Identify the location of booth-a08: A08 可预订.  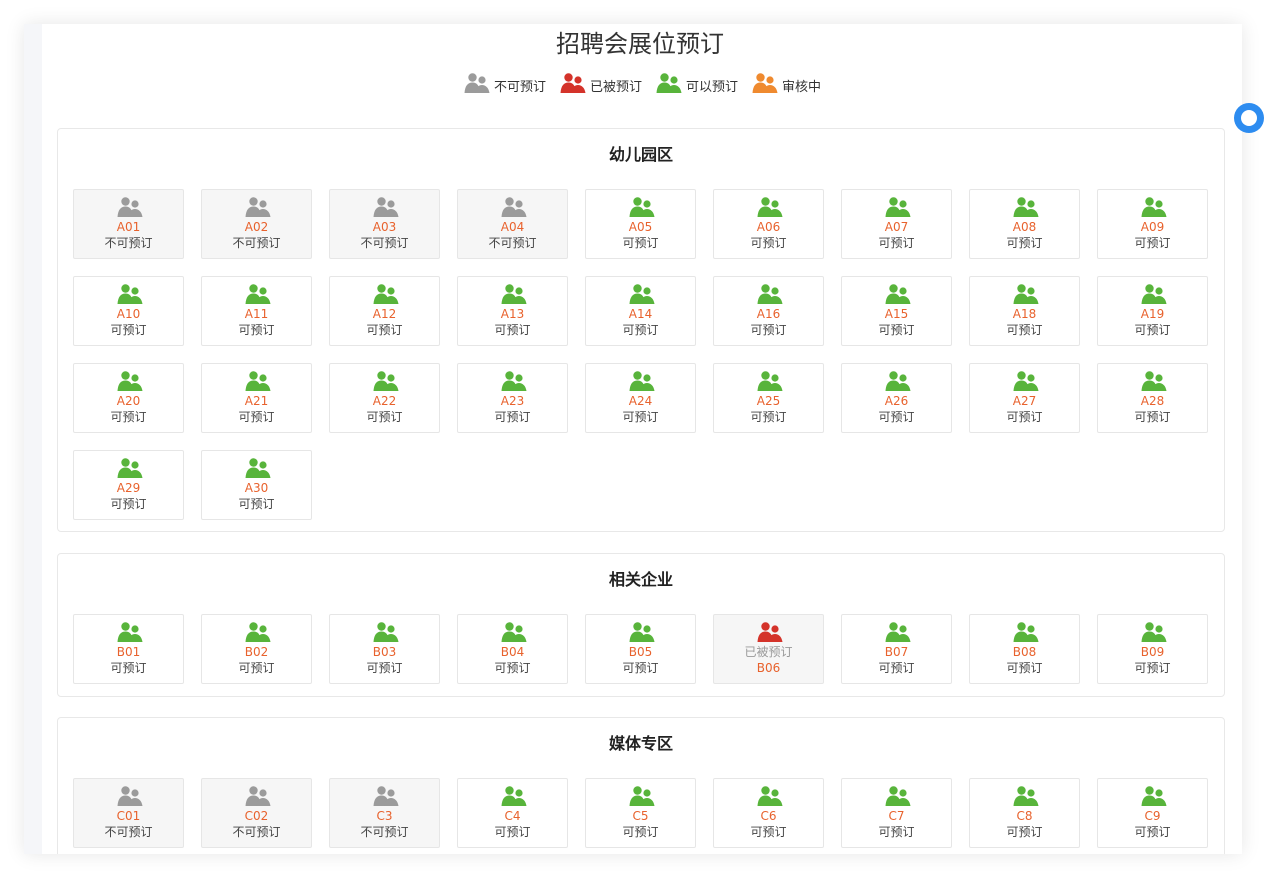
(1024, 224).